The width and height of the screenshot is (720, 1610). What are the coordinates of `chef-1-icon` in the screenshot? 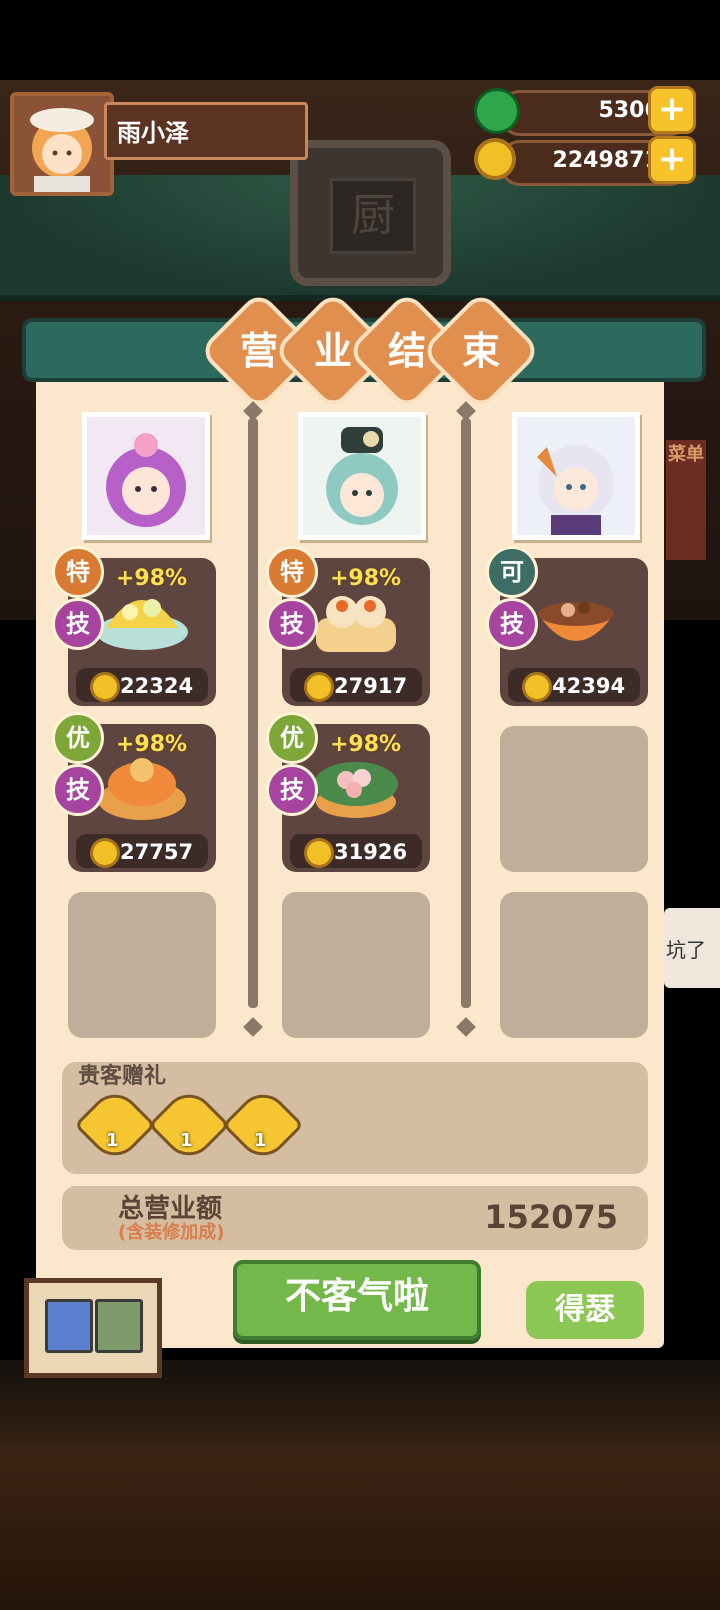 It's located at (146, 476).